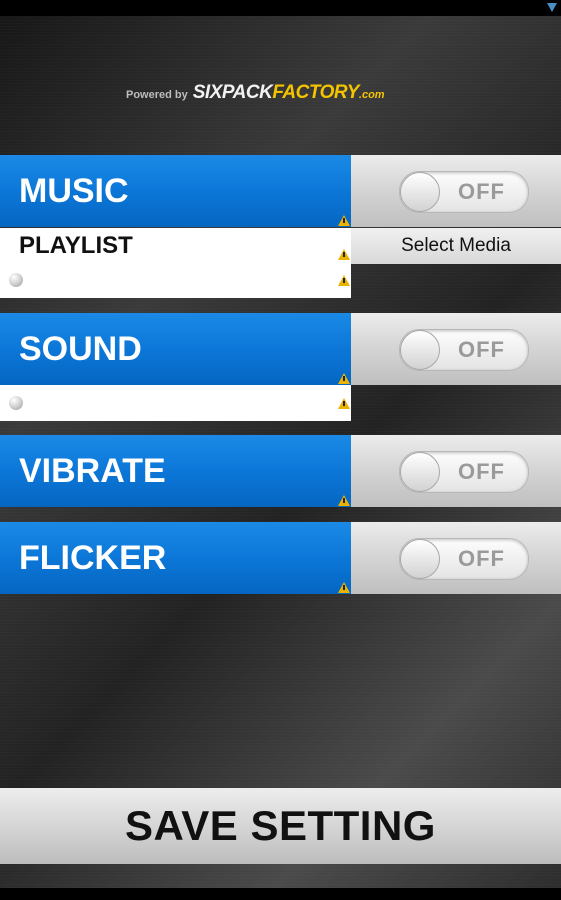  I want to click on music-toggle-panel: OFF, so click(456, 191).